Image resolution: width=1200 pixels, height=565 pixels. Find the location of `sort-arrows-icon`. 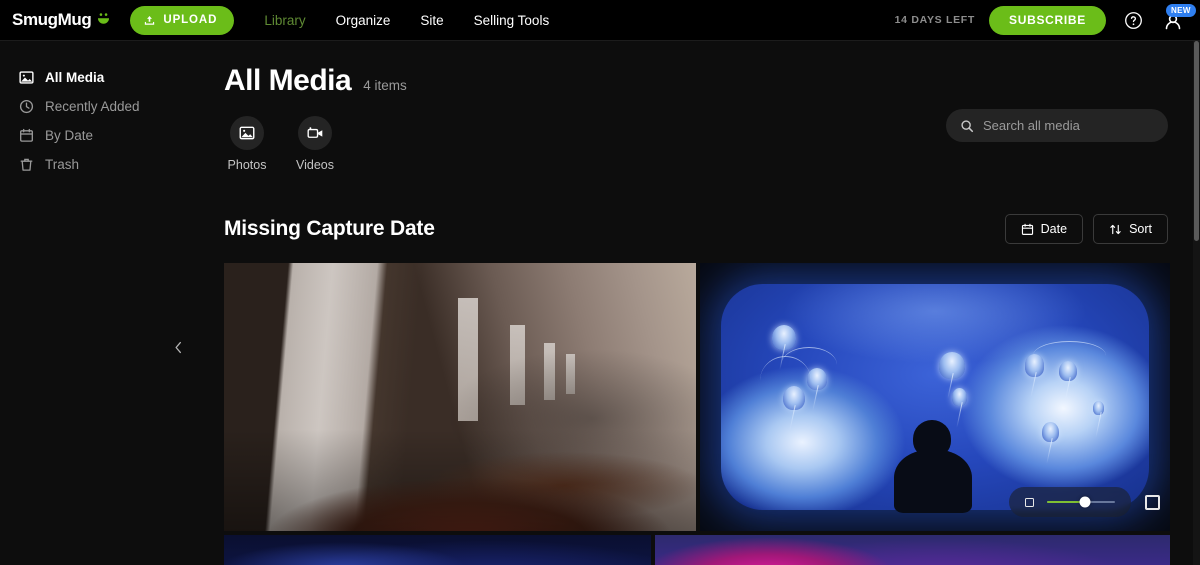

sort-arrows-icon is located at coordinates (1115, 229).